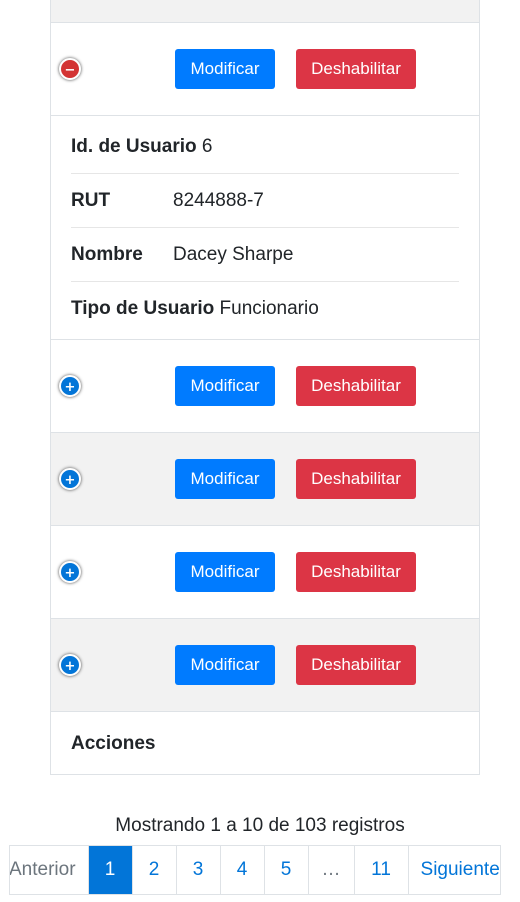 The height and width of the screenshot is (902, 520). What do you see at coordinates (113, 743) in the screenshot?
I see `footer-label: Acciones` at bounding box center [113, 743].